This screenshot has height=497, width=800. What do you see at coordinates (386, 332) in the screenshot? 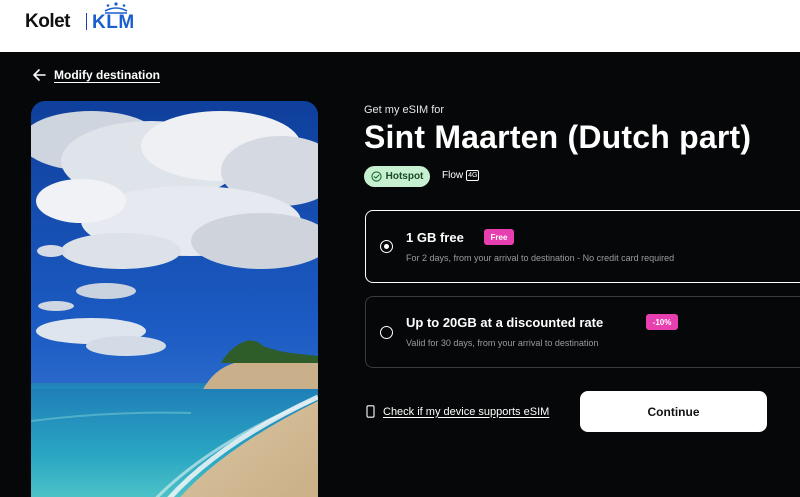
I see `plan-radio` at bounding box center [386, 332].